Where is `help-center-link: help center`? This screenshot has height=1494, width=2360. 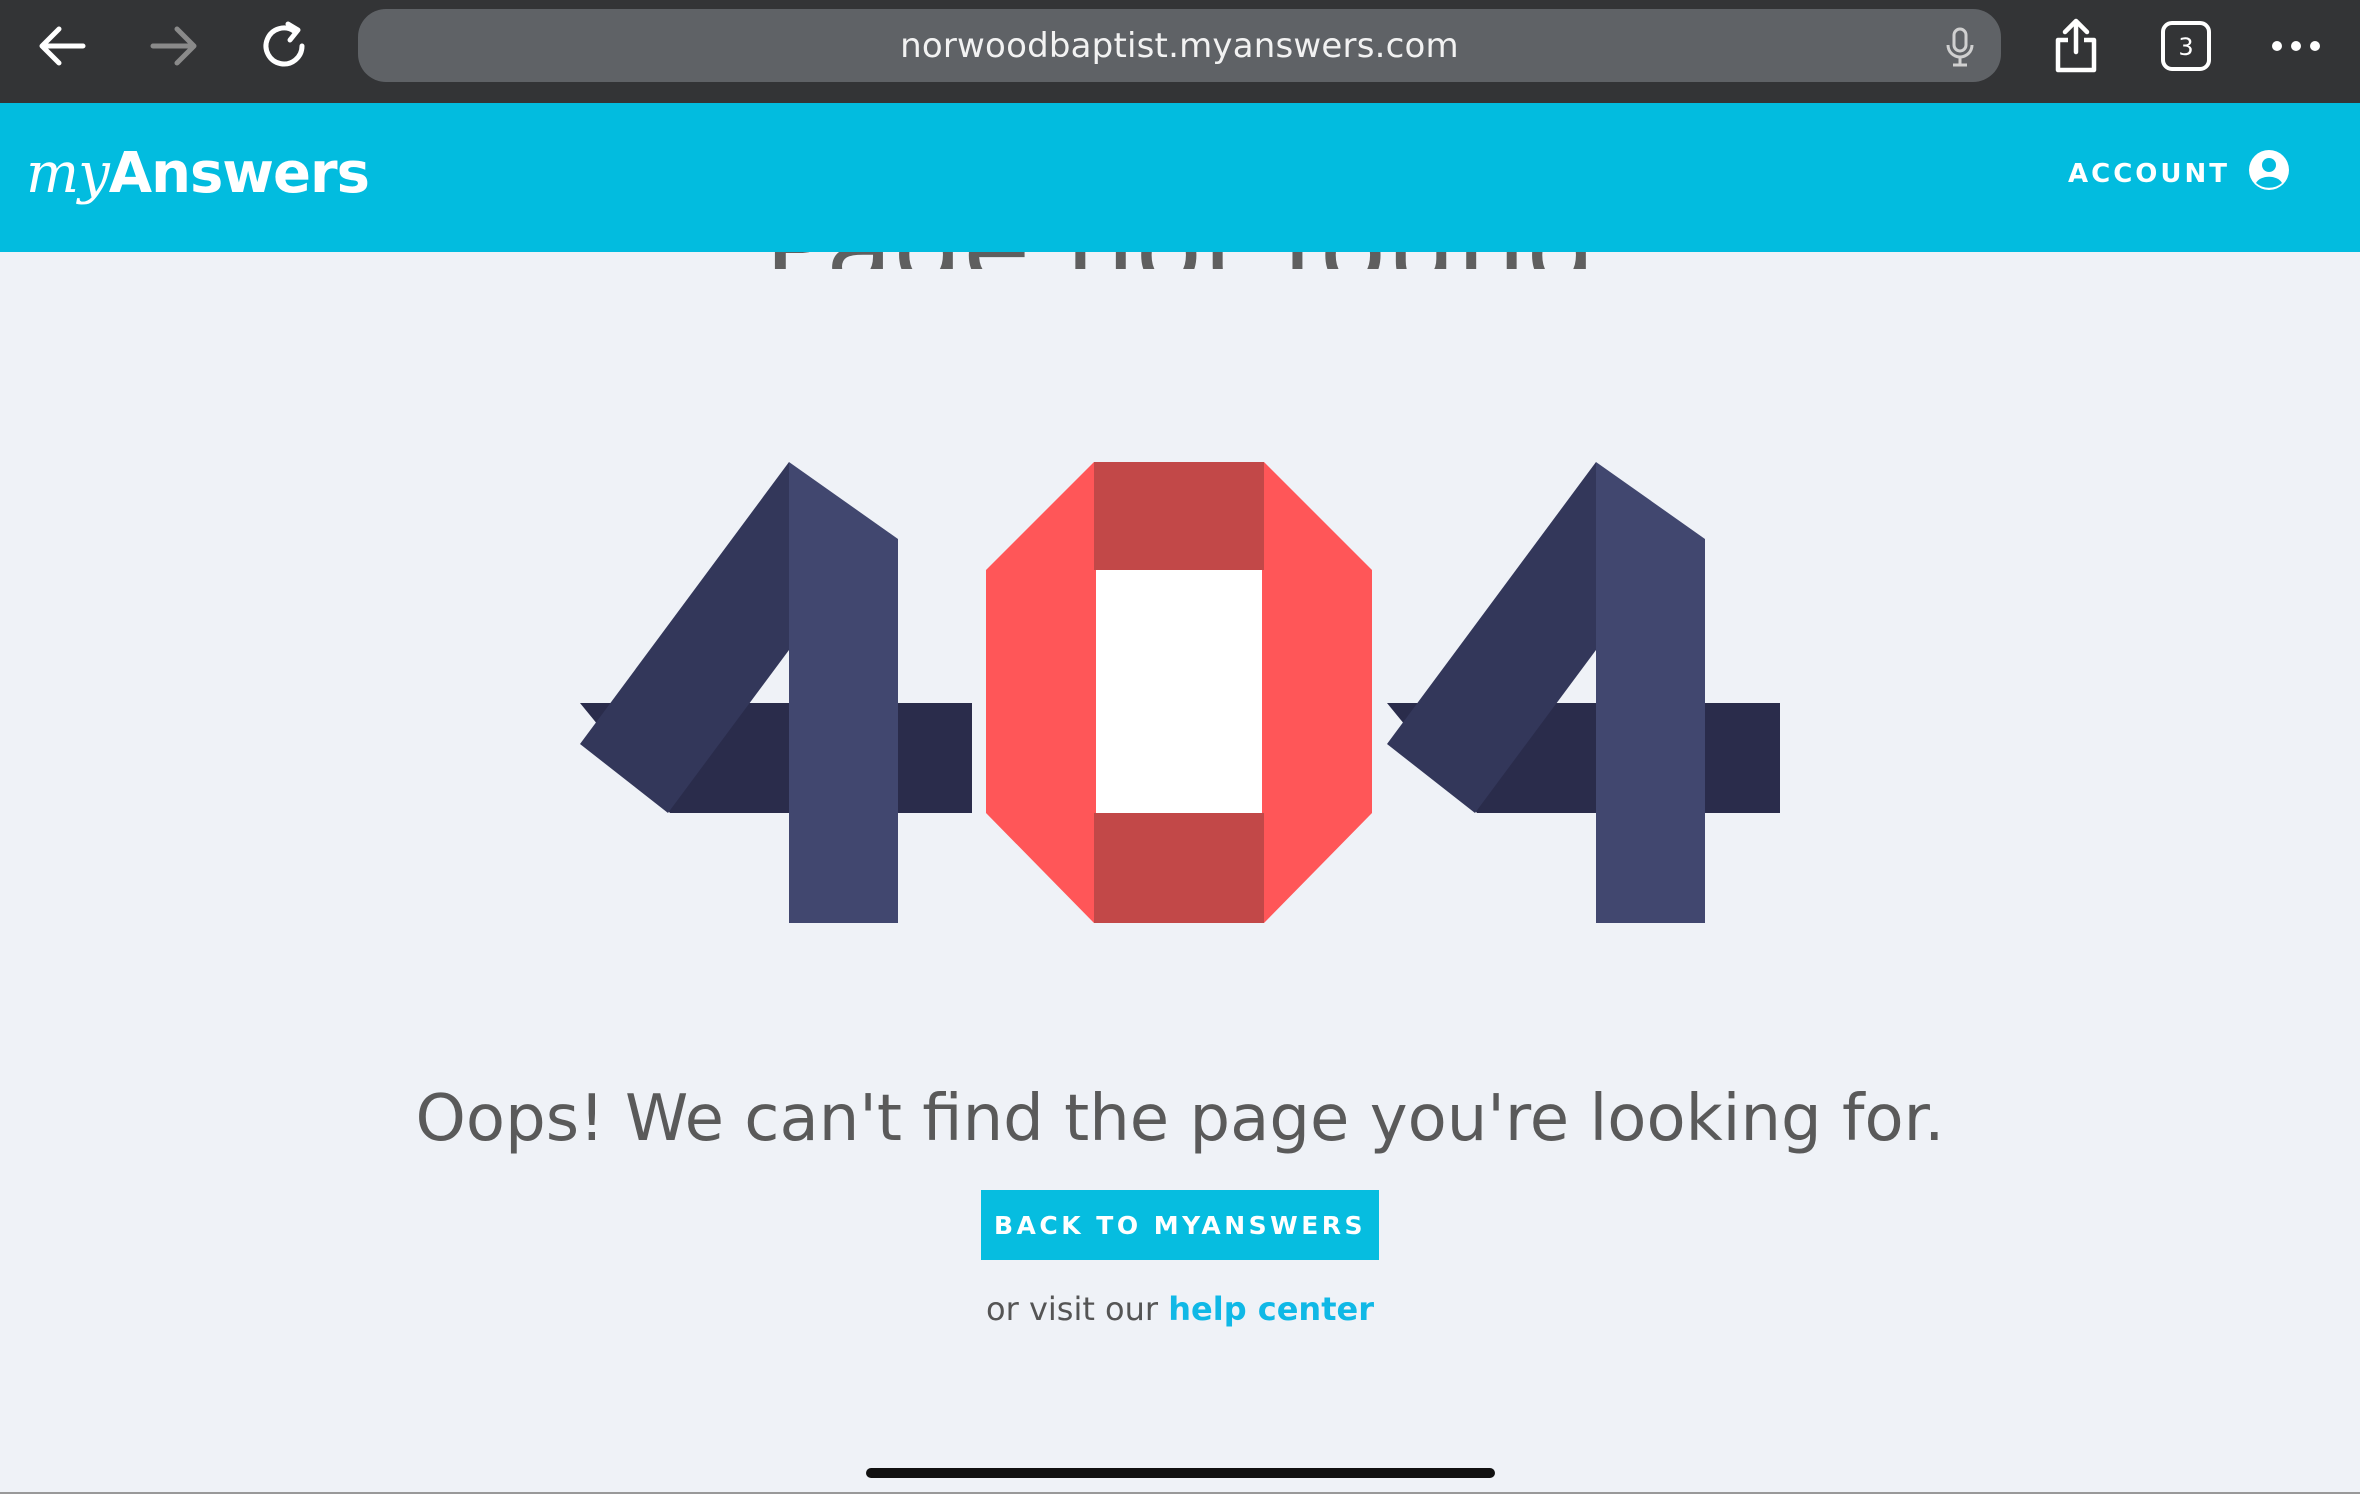 help-center-link: help center is located at coordinates (1271, 1309).